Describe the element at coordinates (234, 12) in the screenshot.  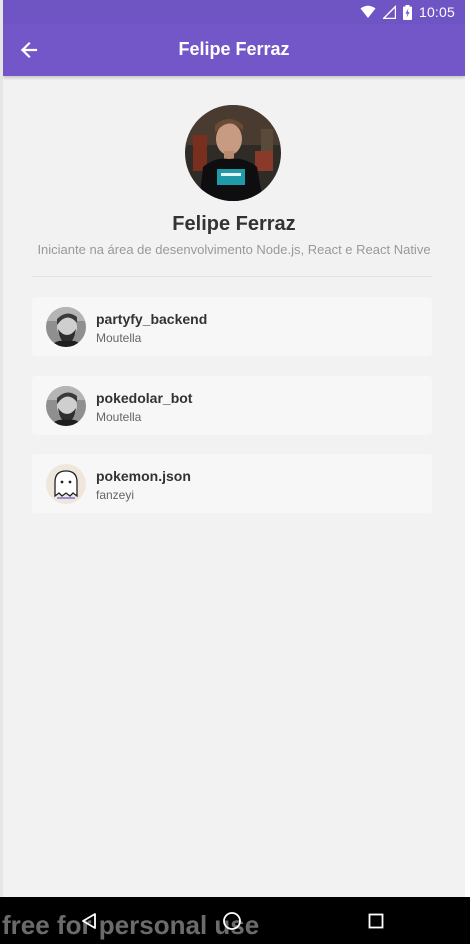
I see `status-bar: 10:05` at that location.